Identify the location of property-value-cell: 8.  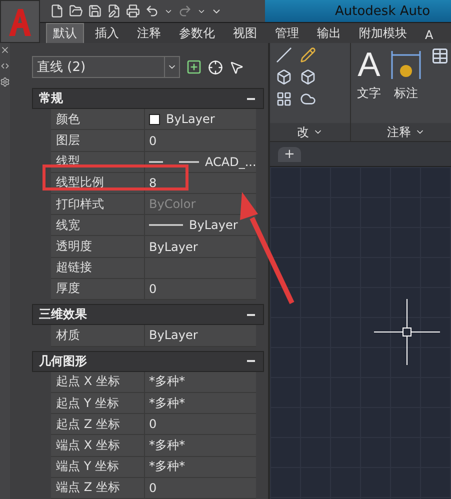
(200, 183).